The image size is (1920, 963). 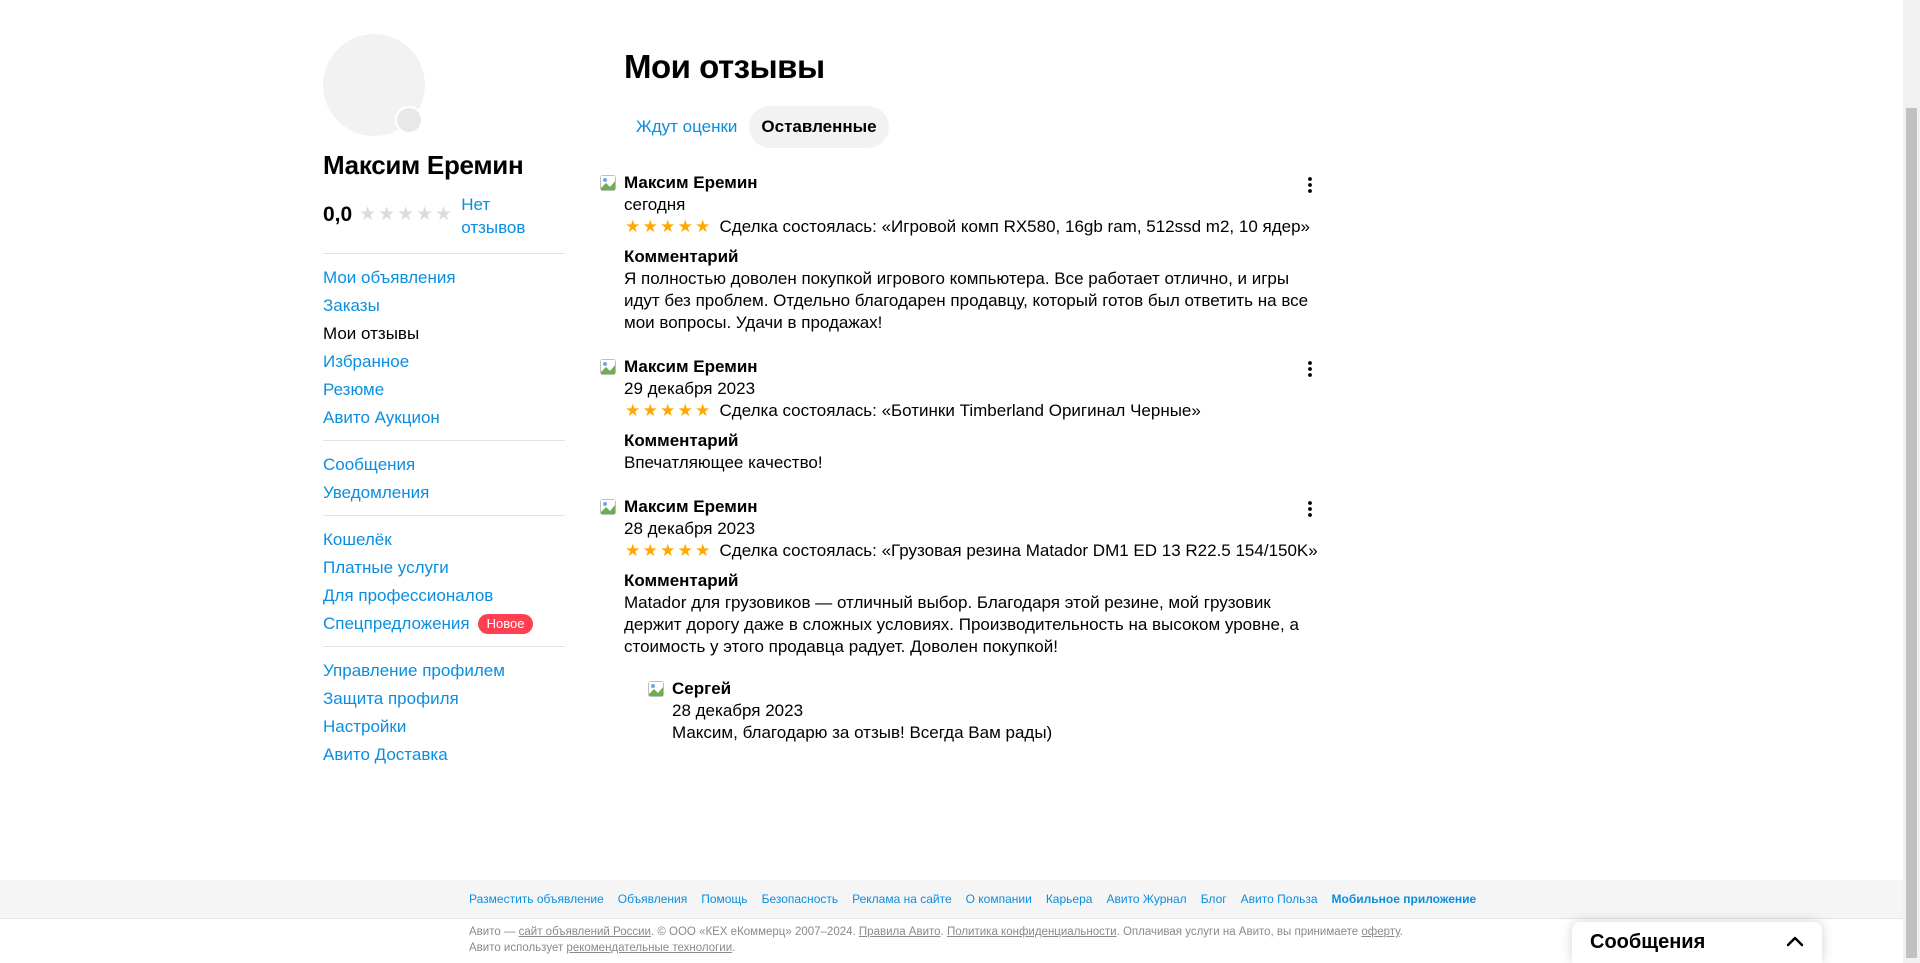 What do you see at coordinates (800, 899) in the screenshot?
I see `footer-link: Безопасность` at bounding box center [800, 899].